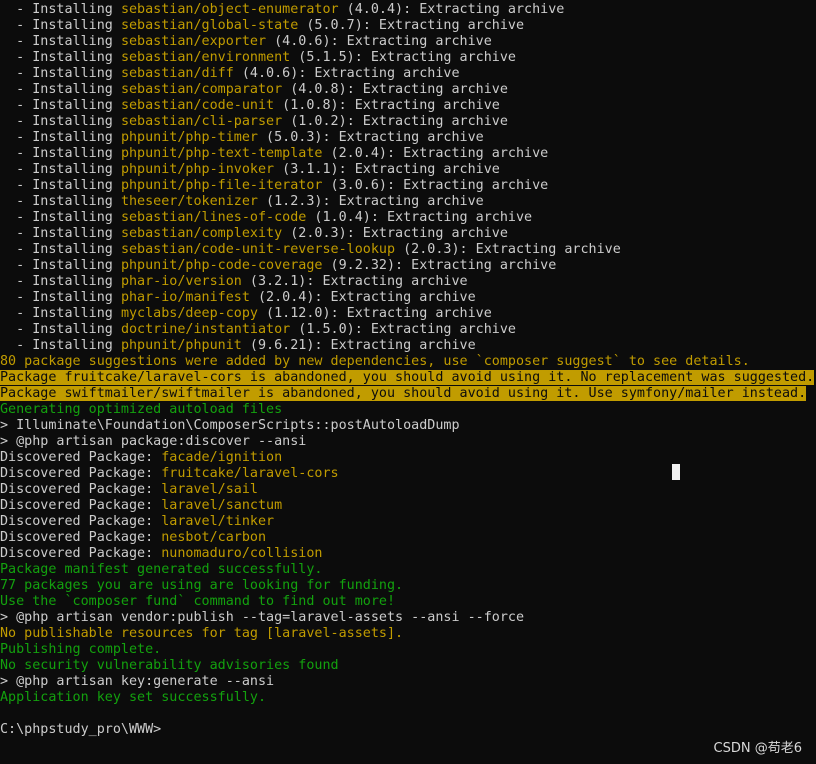  Describe the element at coordinates (209, 489) in the screenshot. I see `discovered-package-name: laravel/sail` at that location.